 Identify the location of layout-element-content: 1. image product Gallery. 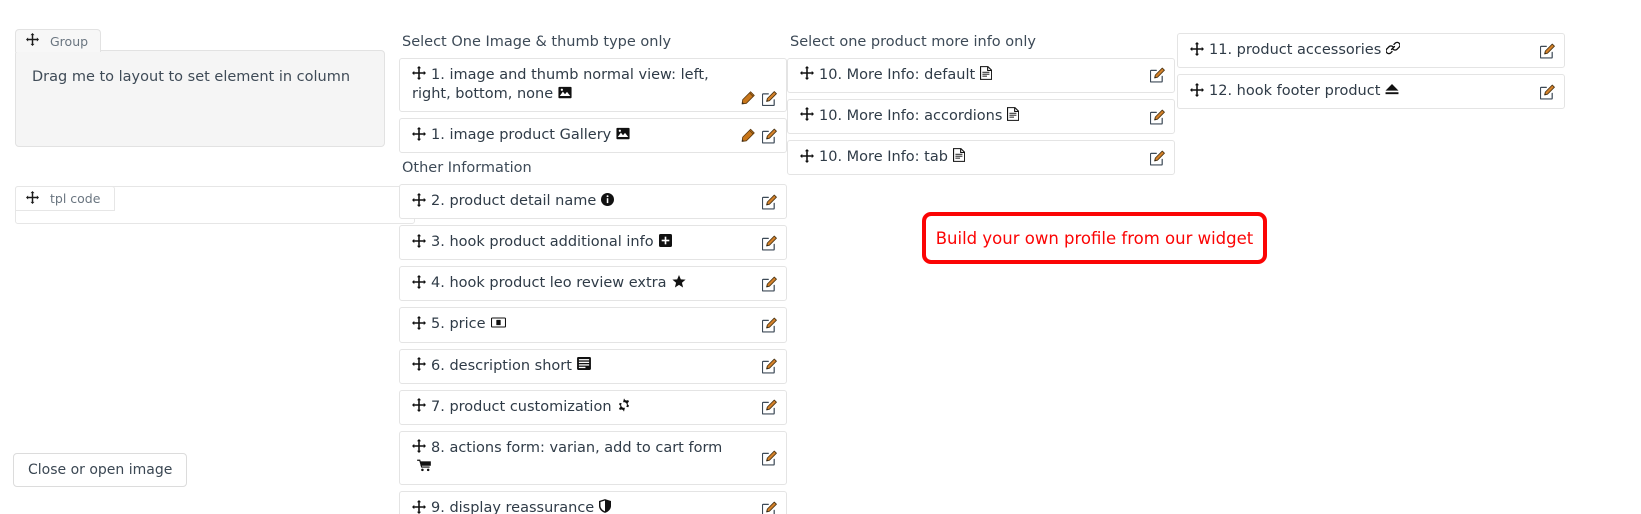
(521, 135).